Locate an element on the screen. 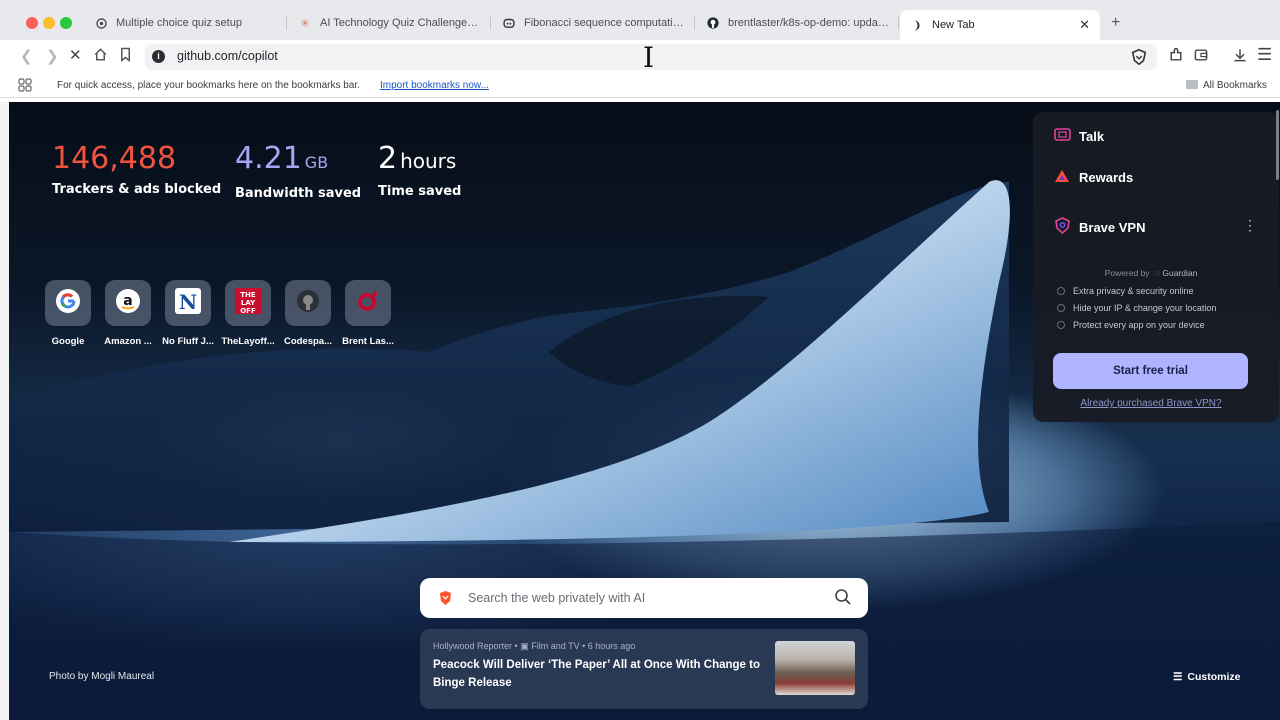  copilot-icon is located at coordinates (509, 23).